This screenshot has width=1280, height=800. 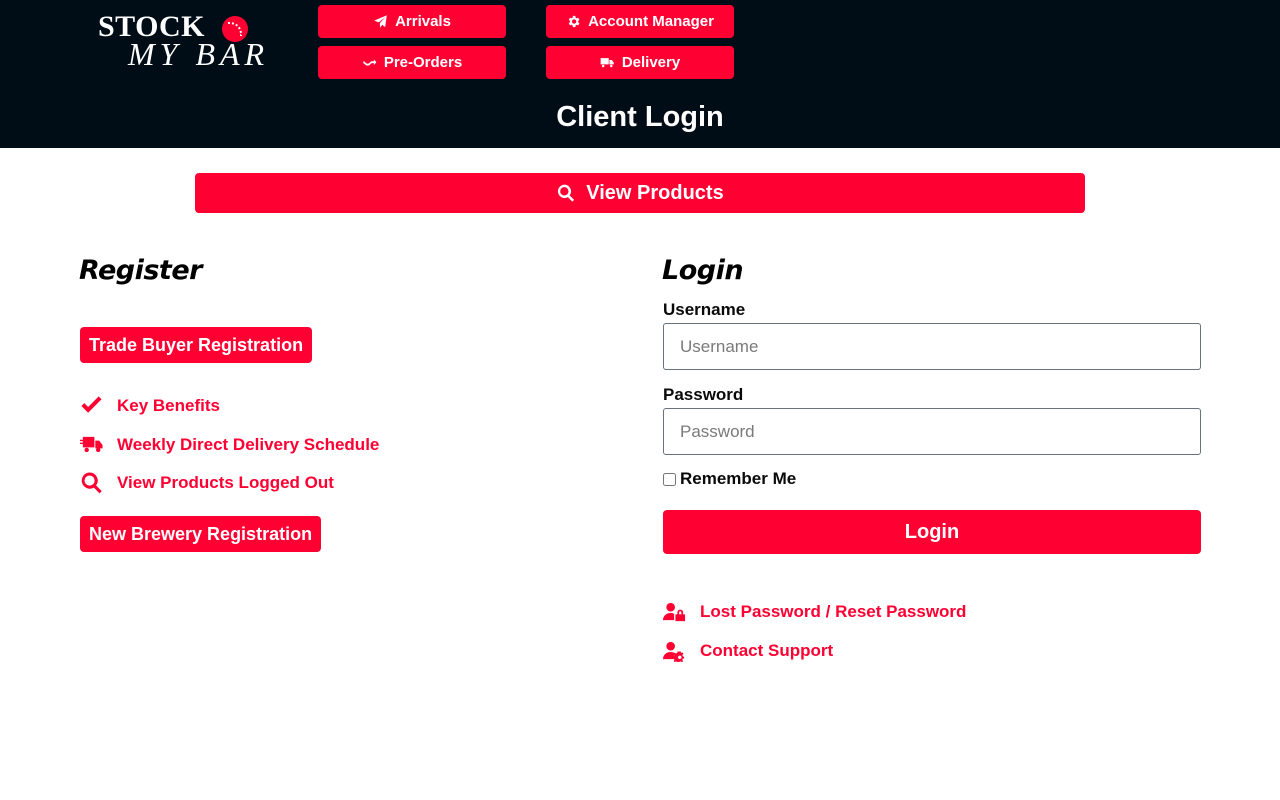 What do you see at coordinates (380, 21) in the screenshot?
I see `paper-plane-icon` at bounding box center [380, 21].